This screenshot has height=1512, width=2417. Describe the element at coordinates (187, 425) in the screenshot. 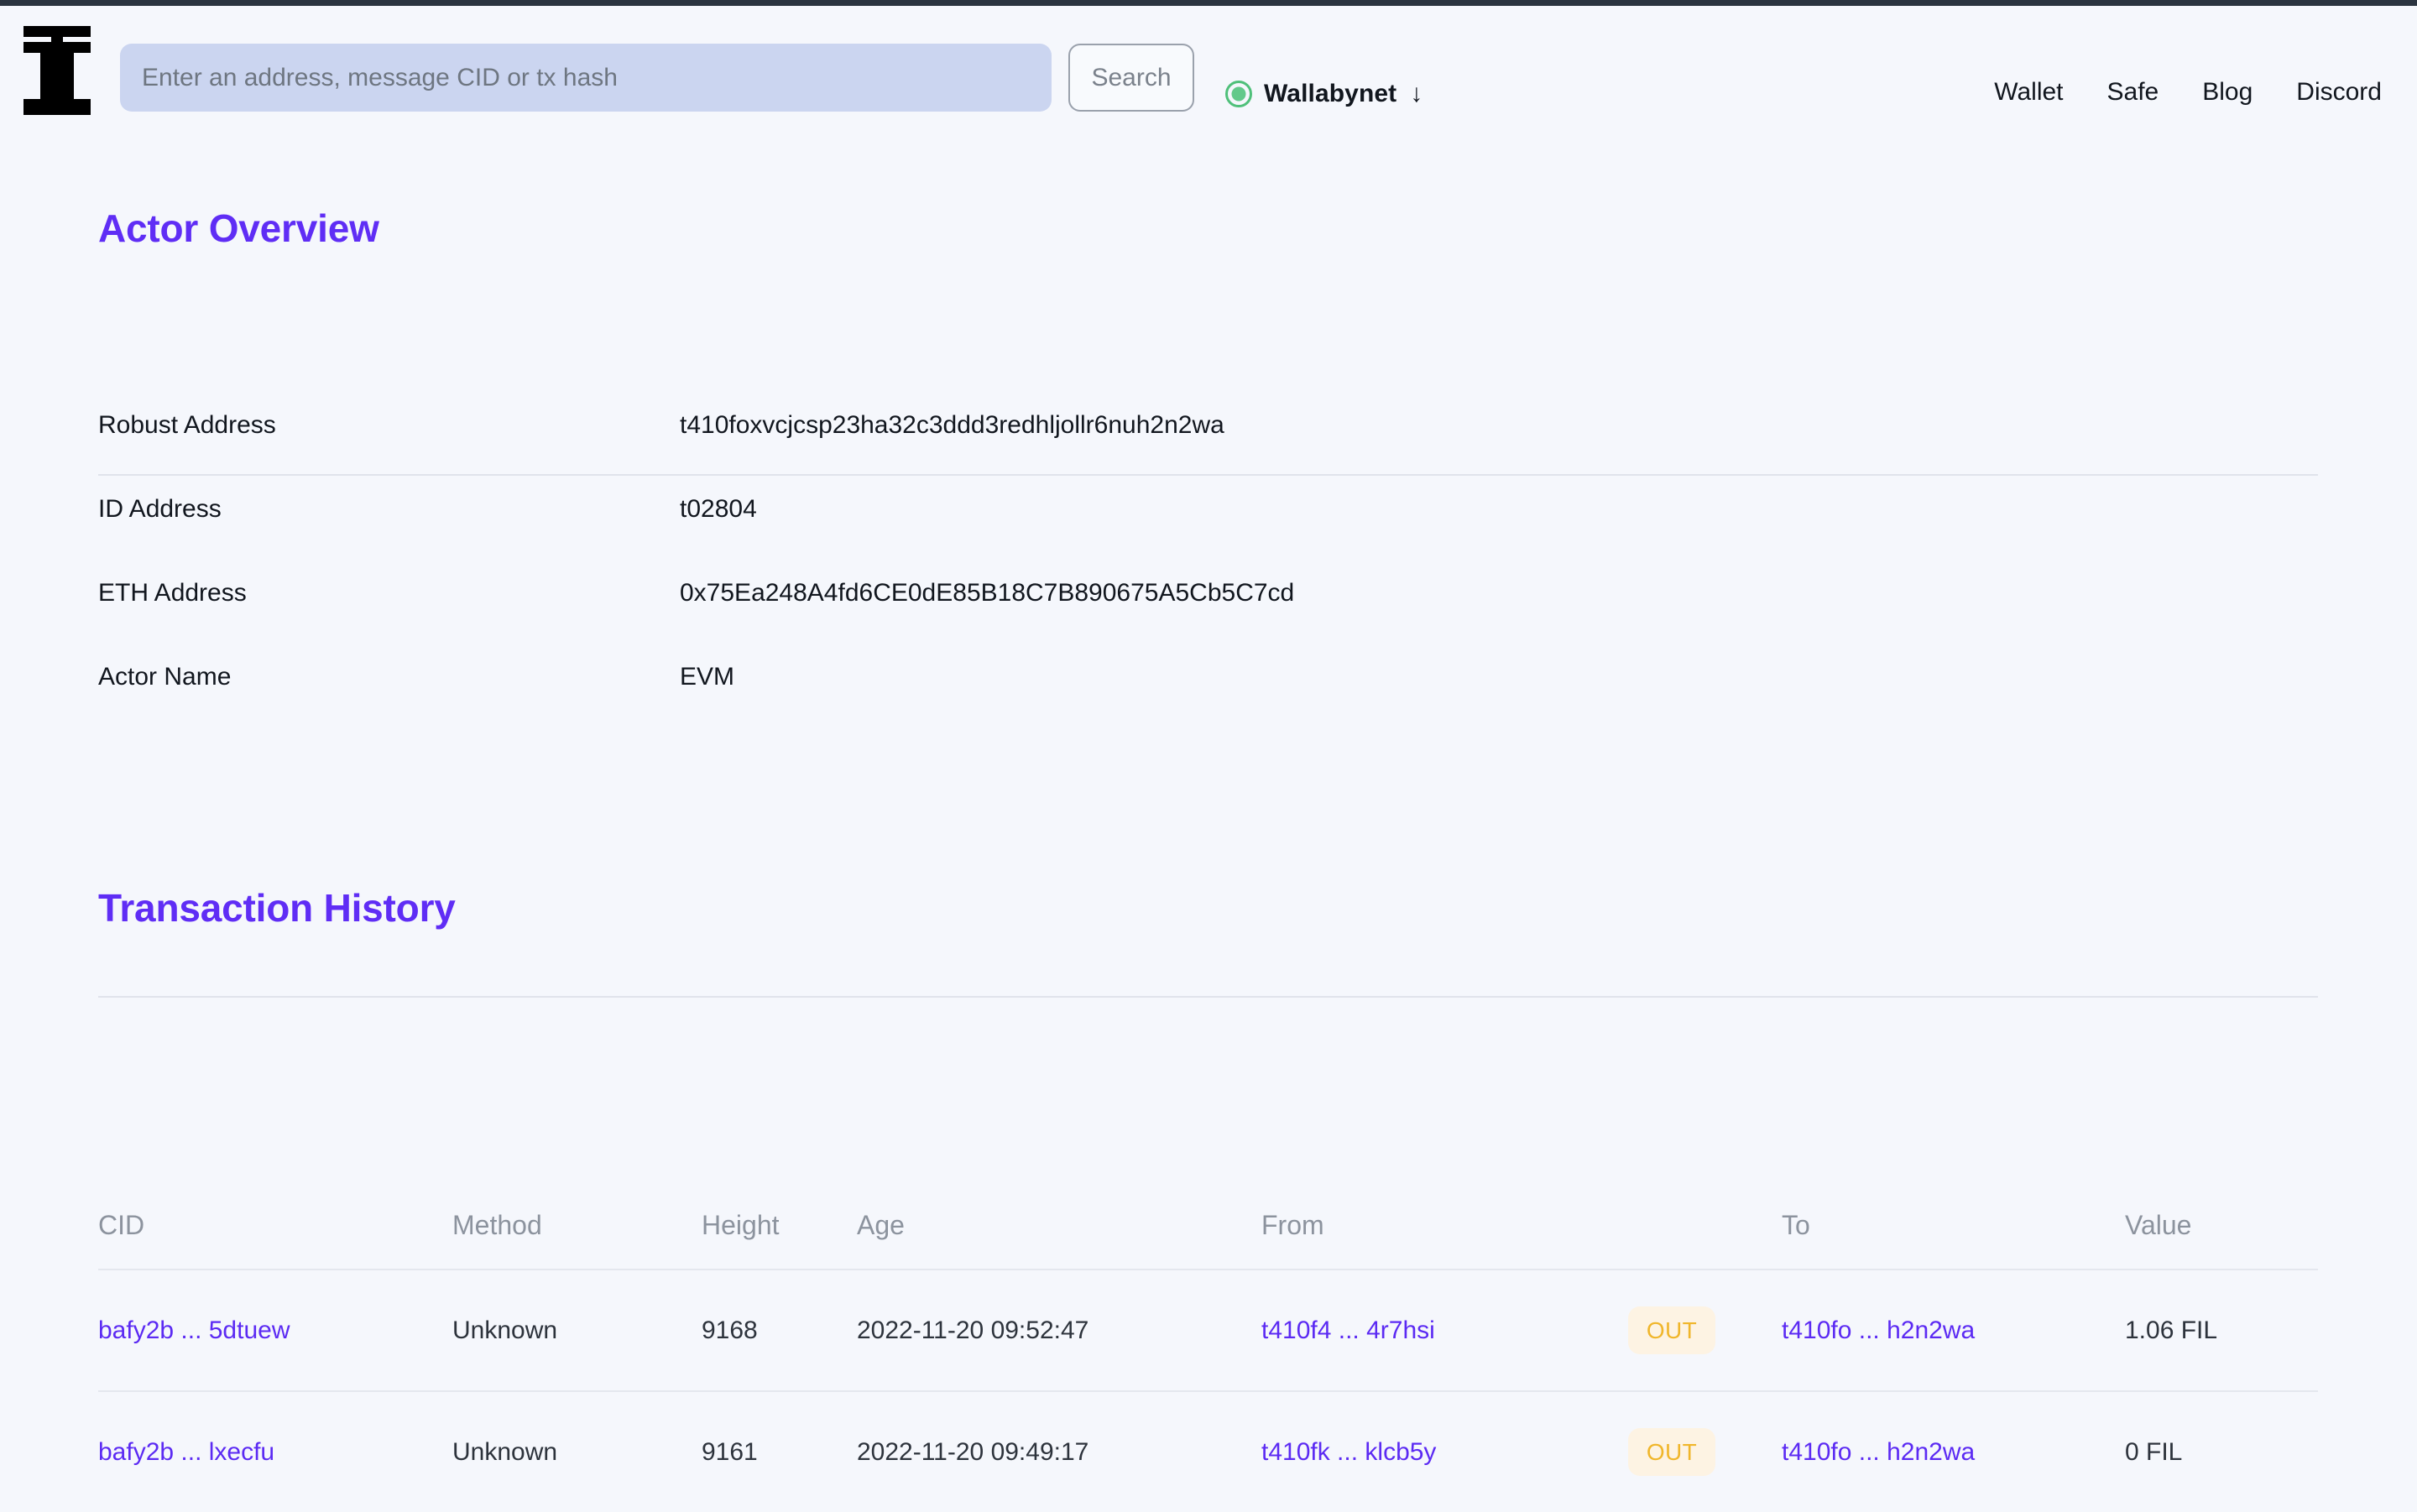

I see `overview-label: Robust Address` at that location.